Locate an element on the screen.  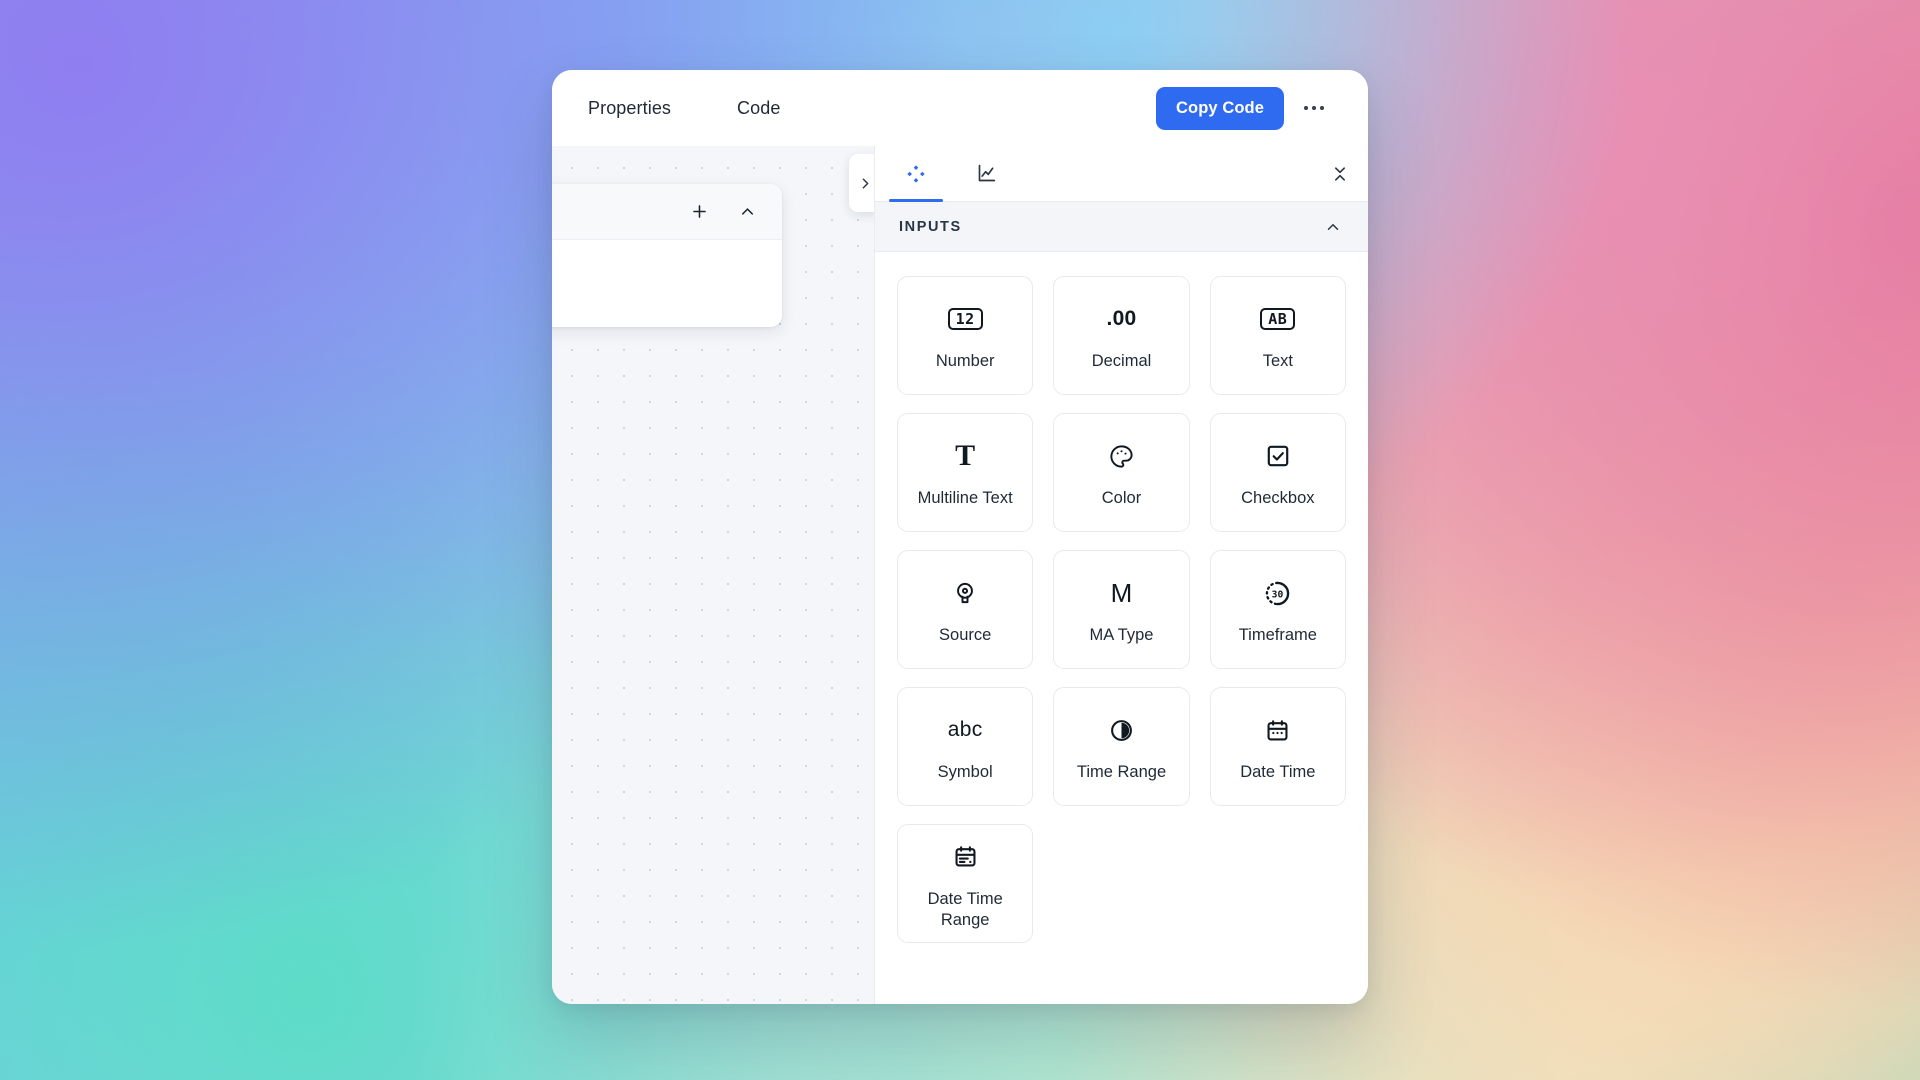
decimal-point-icon: .00 is located at coordinates (1121, 319).